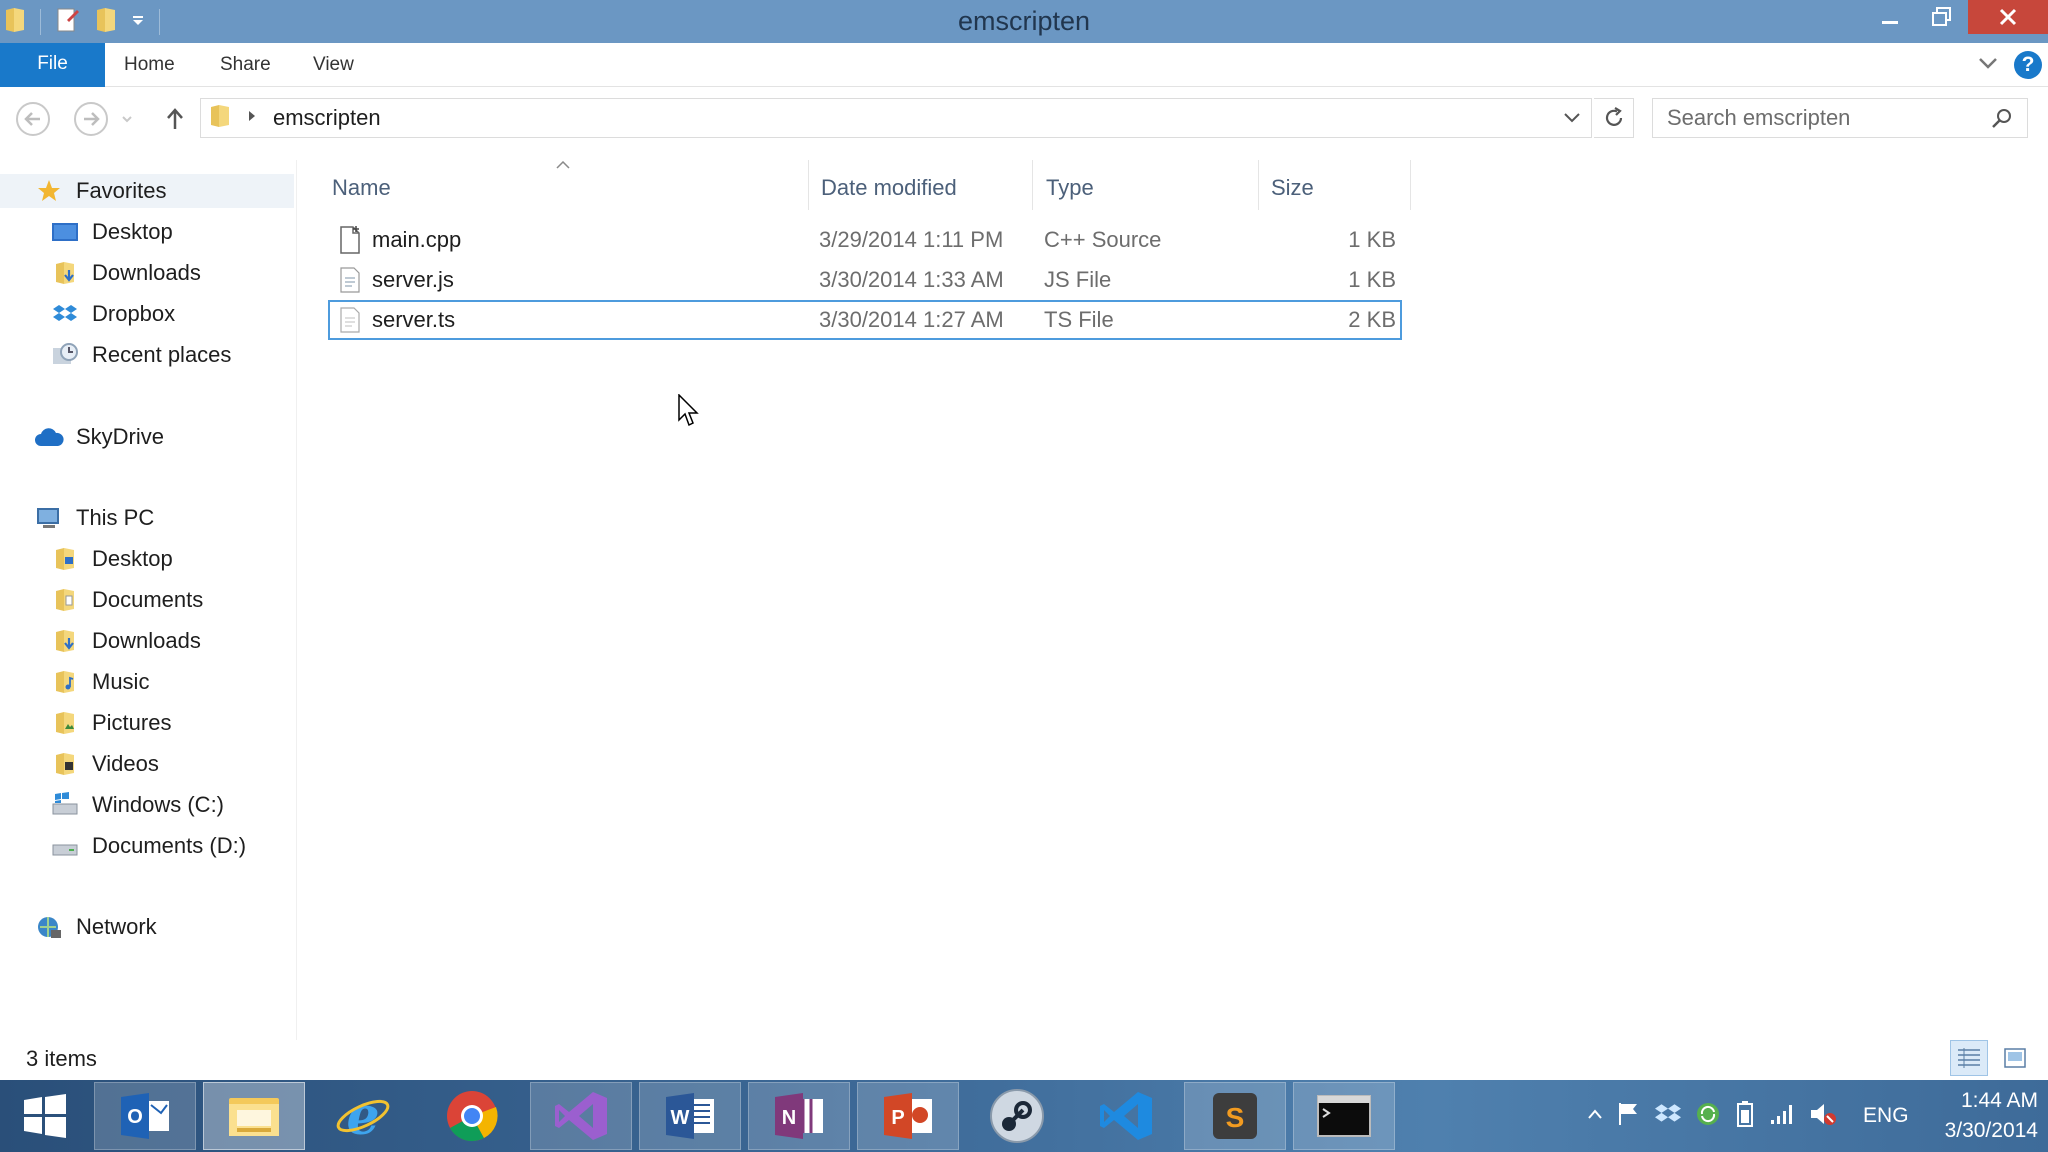 The image size is (2048, 1152). What do you see at coordinates (865, 280) in the screenshot?
I see `file-row: server.js 3/30/2014 1:33 AM JS File 1 KB` at bounding box center [865, 280].